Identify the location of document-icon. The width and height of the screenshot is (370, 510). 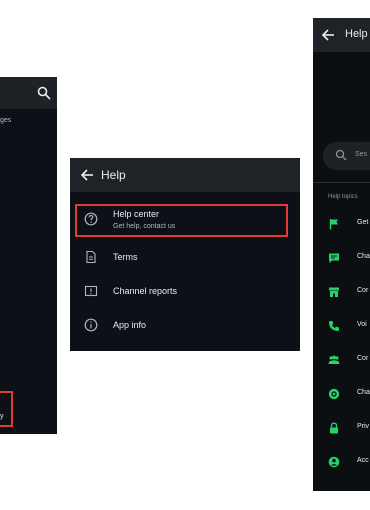
(91, 257).